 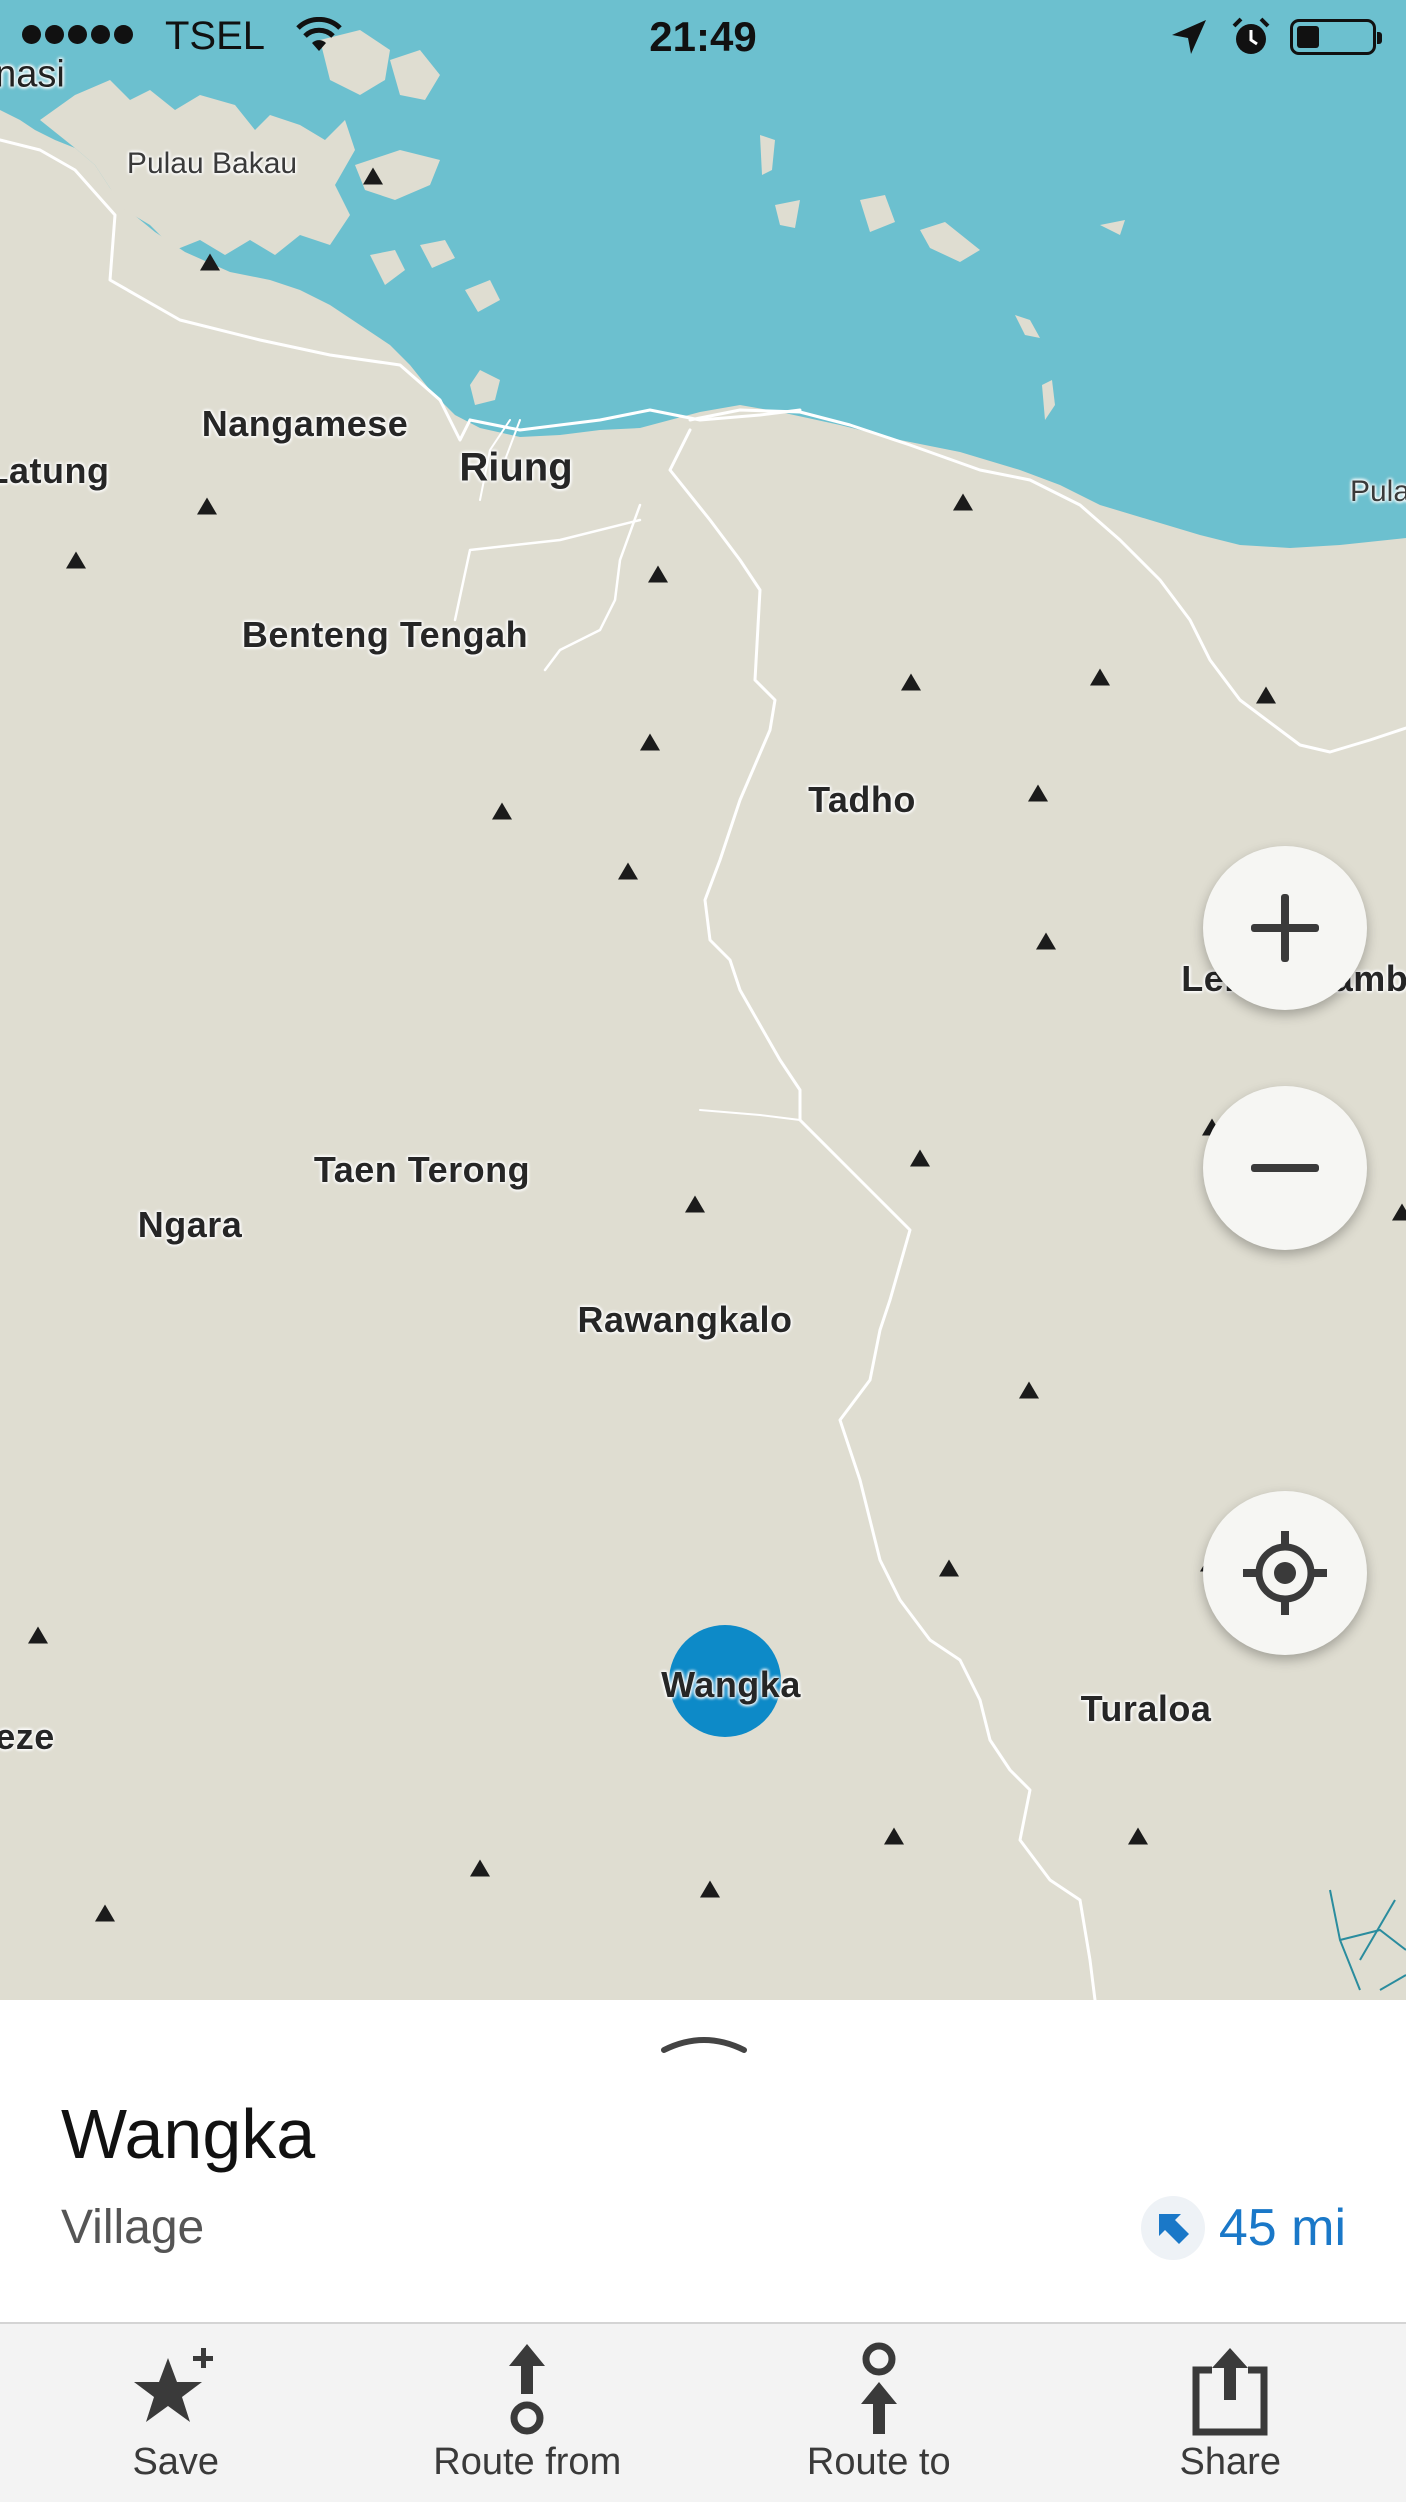 What do you see at coordinates (176, 2462) in the screenshot?
I see `save-label: Save` at bounding box center [176, 2462].